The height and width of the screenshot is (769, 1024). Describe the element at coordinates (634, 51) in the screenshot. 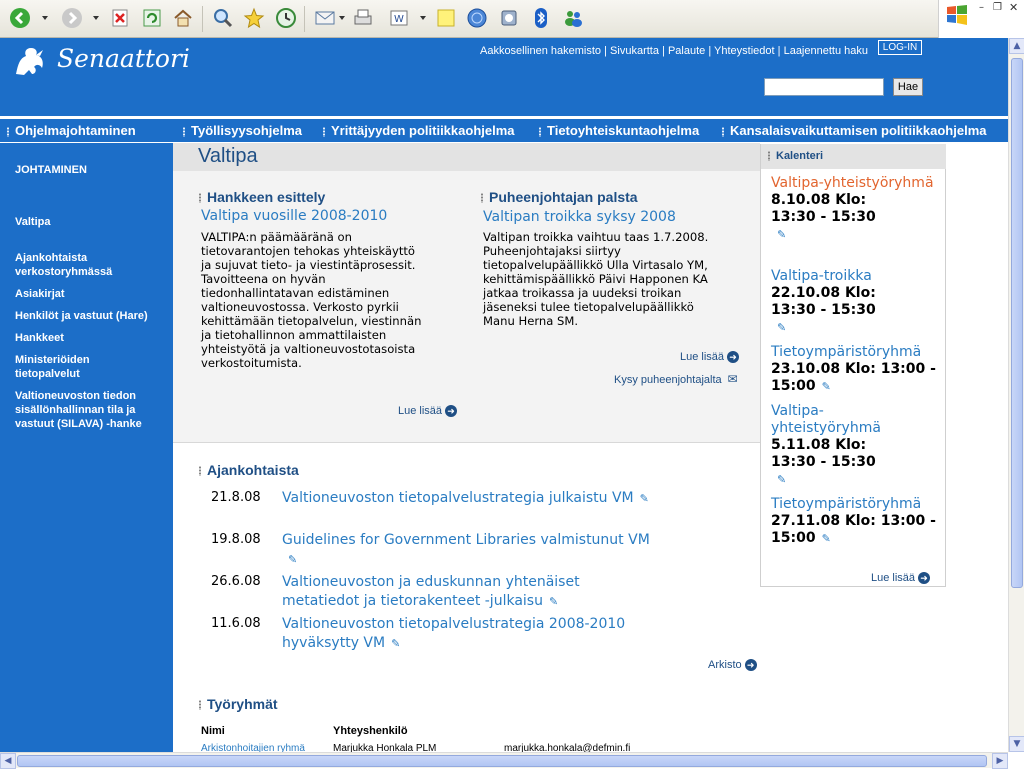

I see `link-sitemap: Sivukartta` at that location.